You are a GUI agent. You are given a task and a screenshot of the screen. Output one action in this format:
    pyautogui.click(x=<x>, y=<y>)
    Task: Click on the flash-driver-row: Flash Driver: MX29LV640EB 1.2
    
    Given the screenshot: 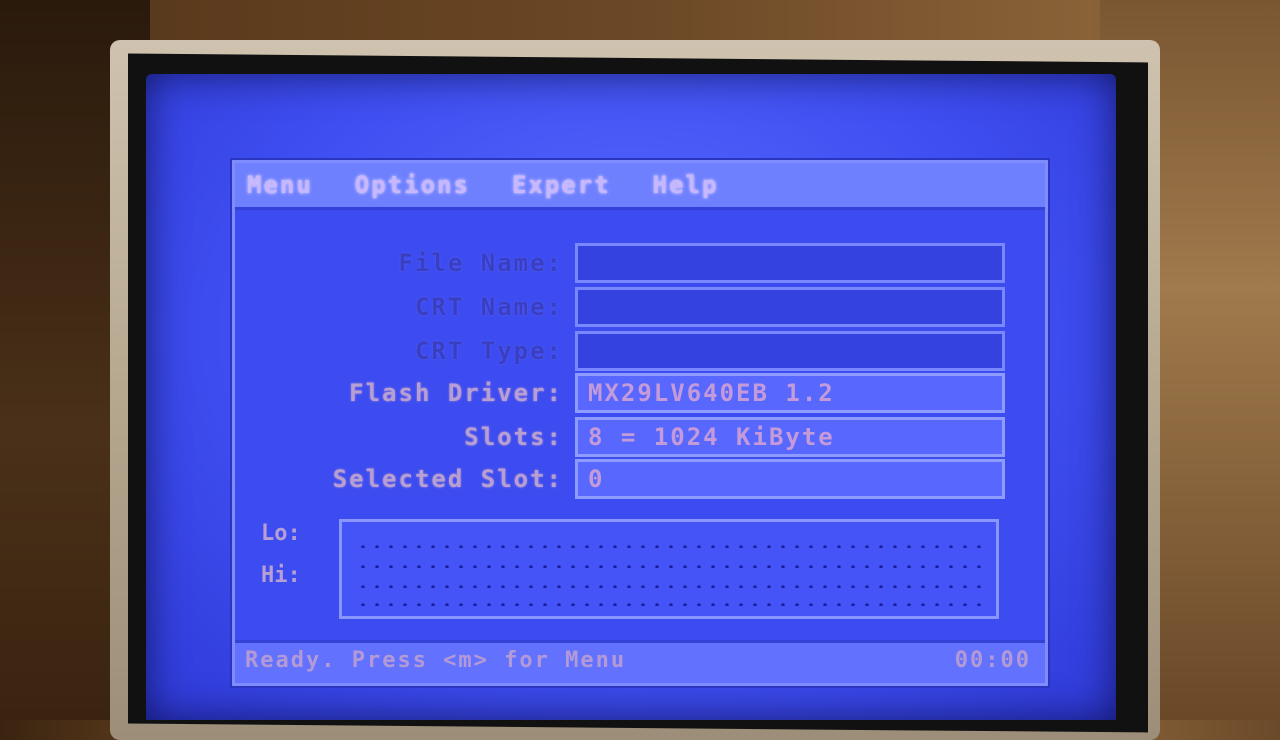 What is the action you would take?
    pyautogui.click(x=640, y=394)
    